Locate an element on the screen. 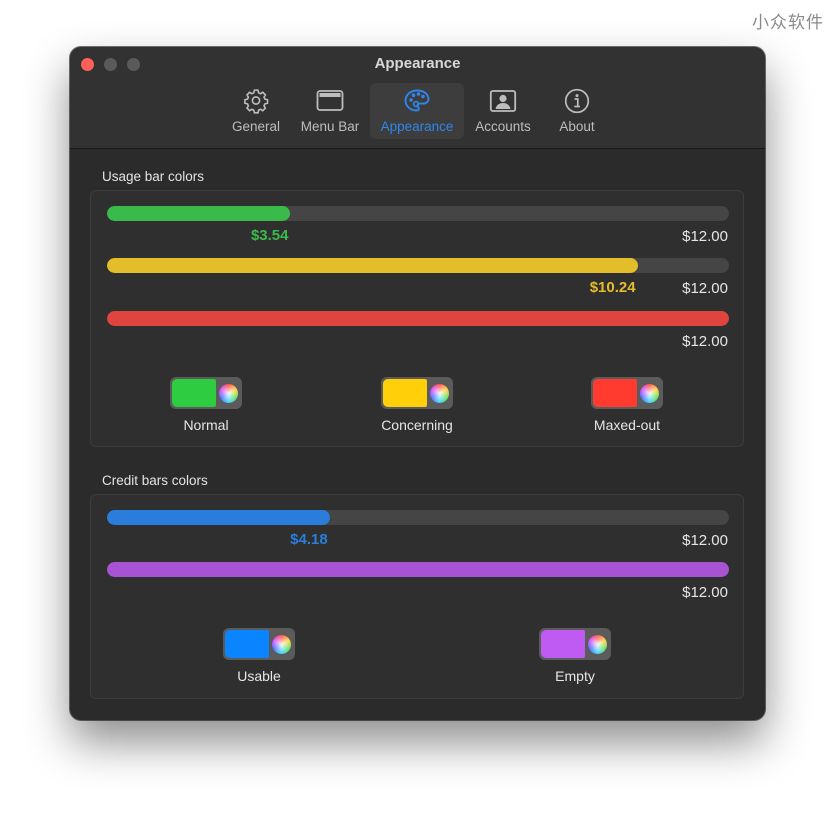 Image resolution: width=834 pixels, height=813 pixels. info-icon is located at coordinates (577, 101).